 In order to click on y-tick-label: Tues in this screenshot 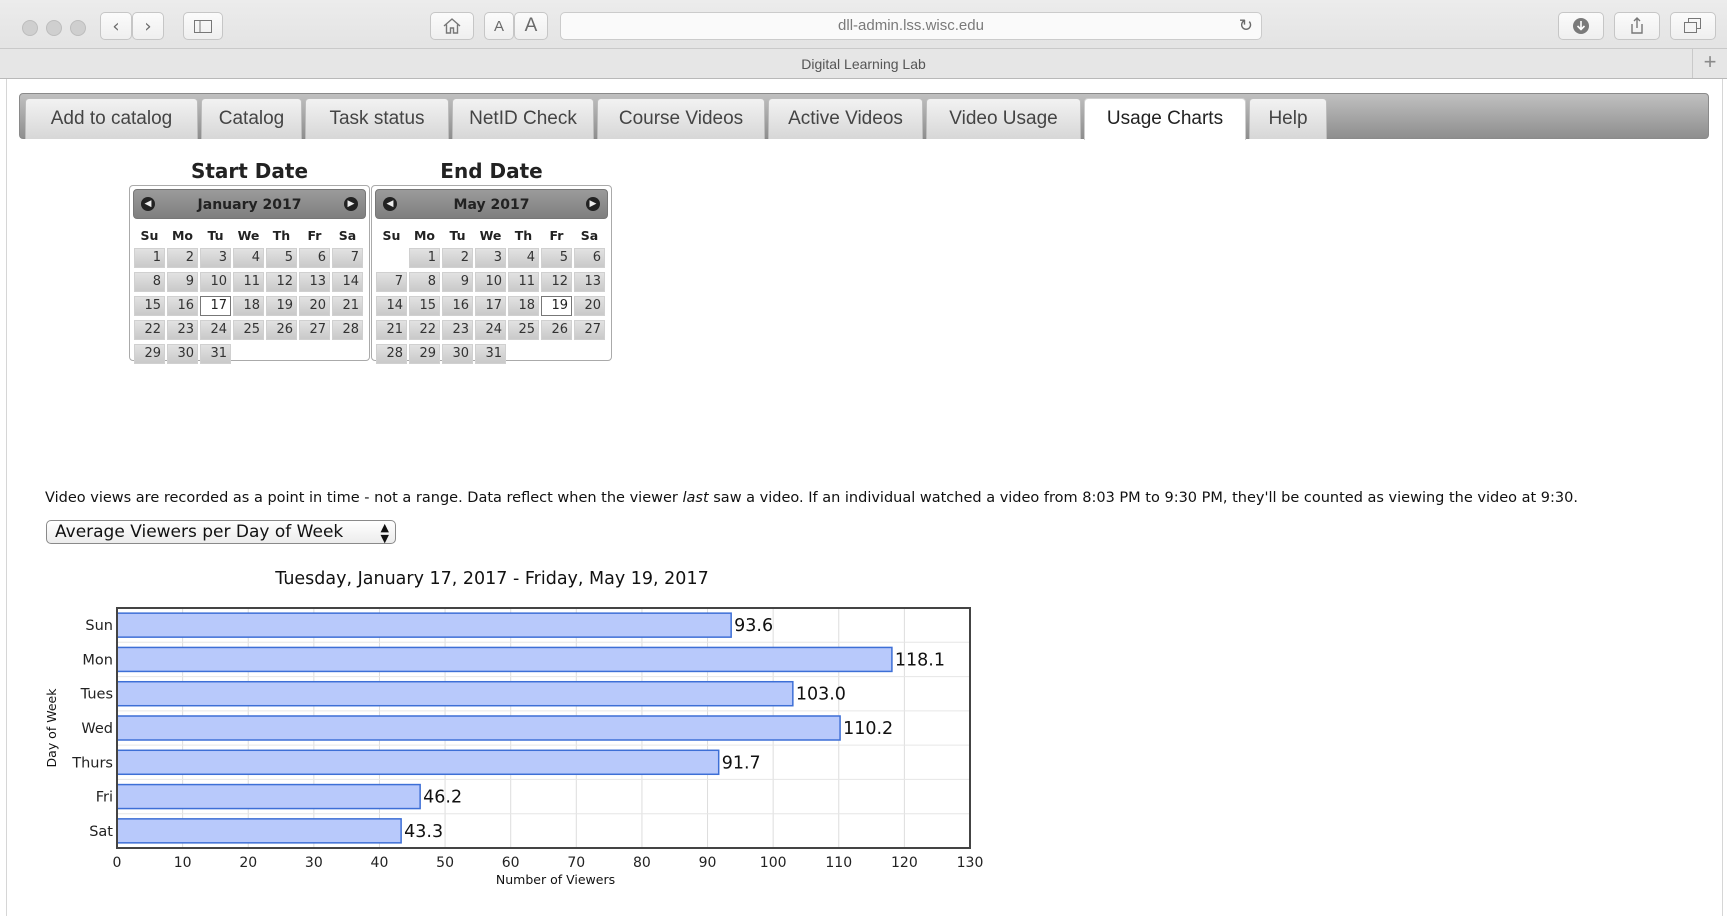, I will do `click(96, 695)`.